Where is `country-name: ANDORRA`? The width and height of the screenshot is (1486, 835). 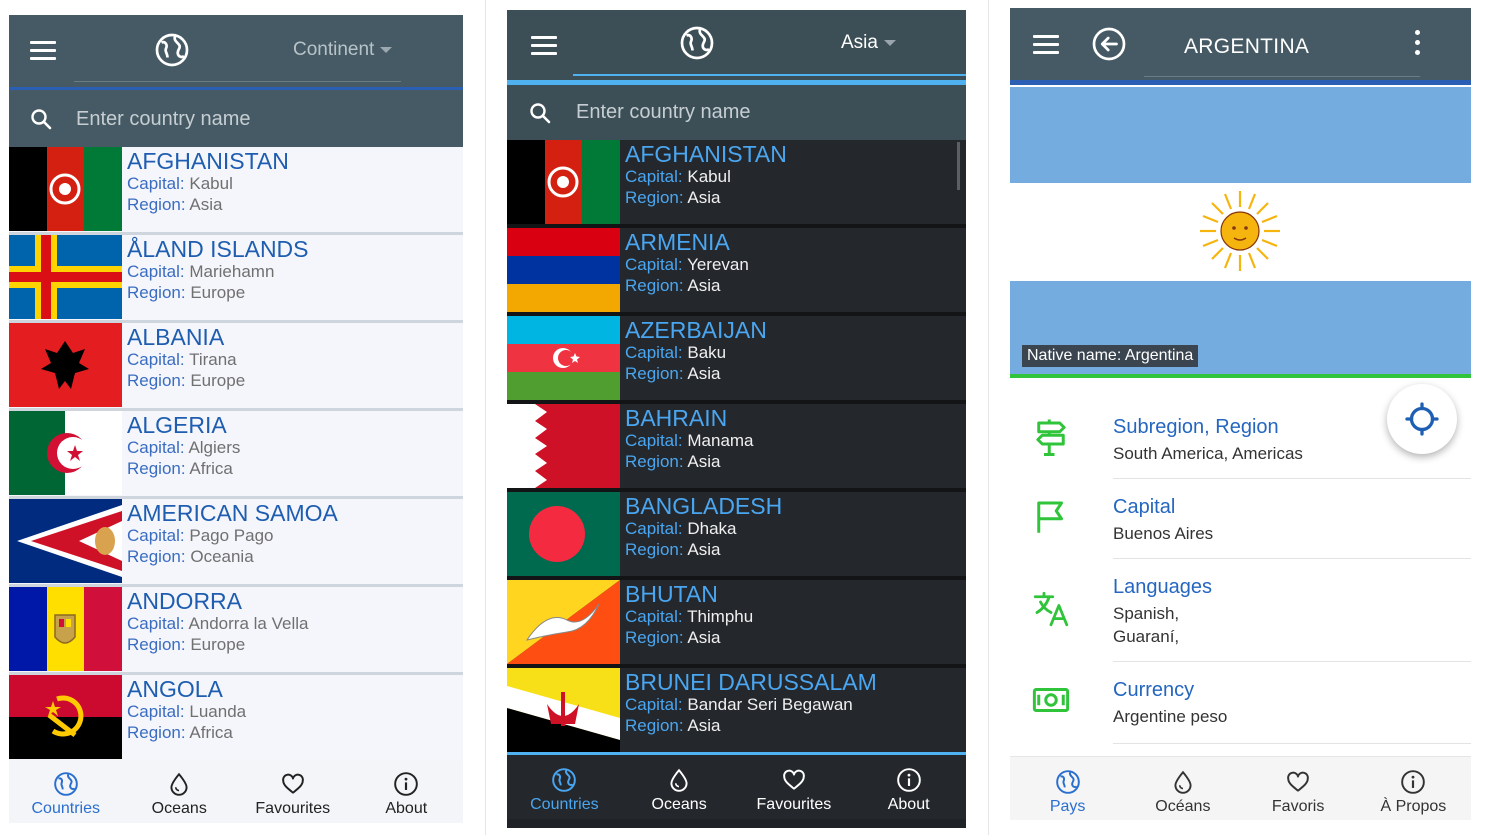 country-name: ANDORRA is located at coordinates (185, 601).